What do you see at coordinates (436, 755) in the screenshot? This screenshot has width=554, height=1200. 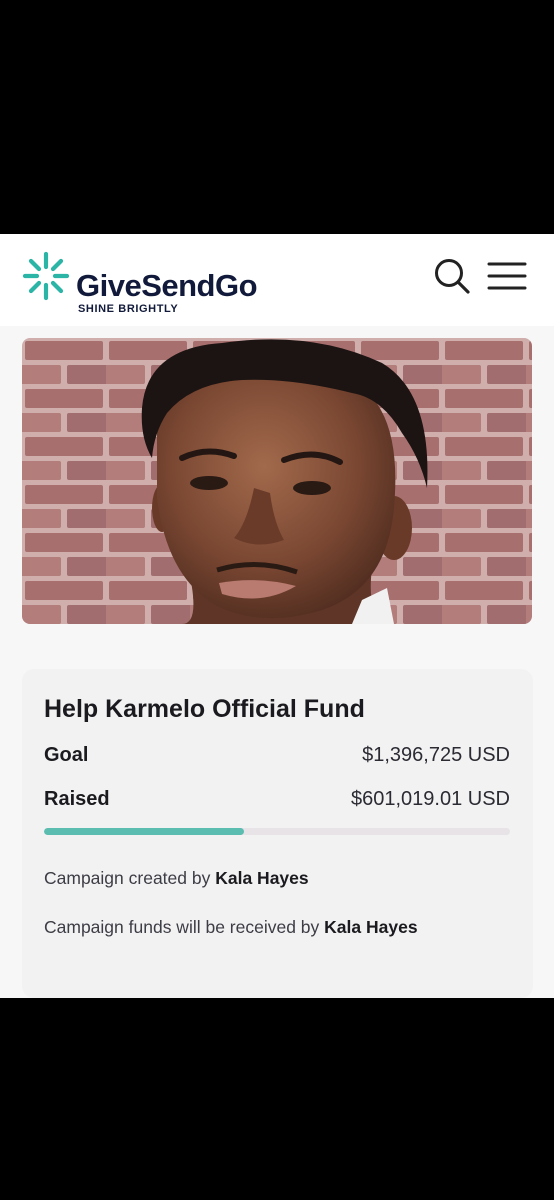 I see `goal-value: $1,396,725 USD` at bounding box center [436, 755].